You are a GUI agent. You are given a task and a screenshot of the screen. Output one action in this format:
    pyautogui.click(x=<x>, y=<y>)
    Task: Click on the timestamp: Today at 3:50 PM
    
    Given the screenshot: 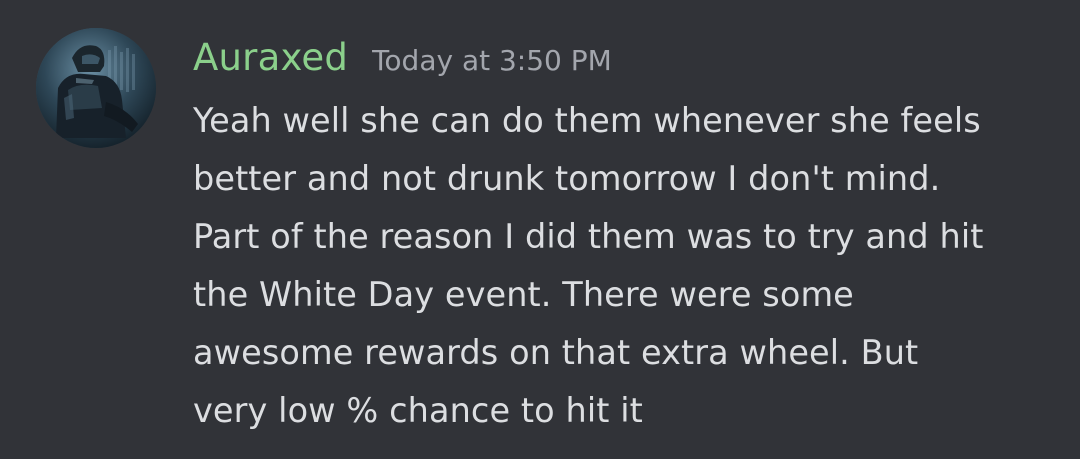 What is the action you would take?
    pyautogui.click(x=492, y=60)
    